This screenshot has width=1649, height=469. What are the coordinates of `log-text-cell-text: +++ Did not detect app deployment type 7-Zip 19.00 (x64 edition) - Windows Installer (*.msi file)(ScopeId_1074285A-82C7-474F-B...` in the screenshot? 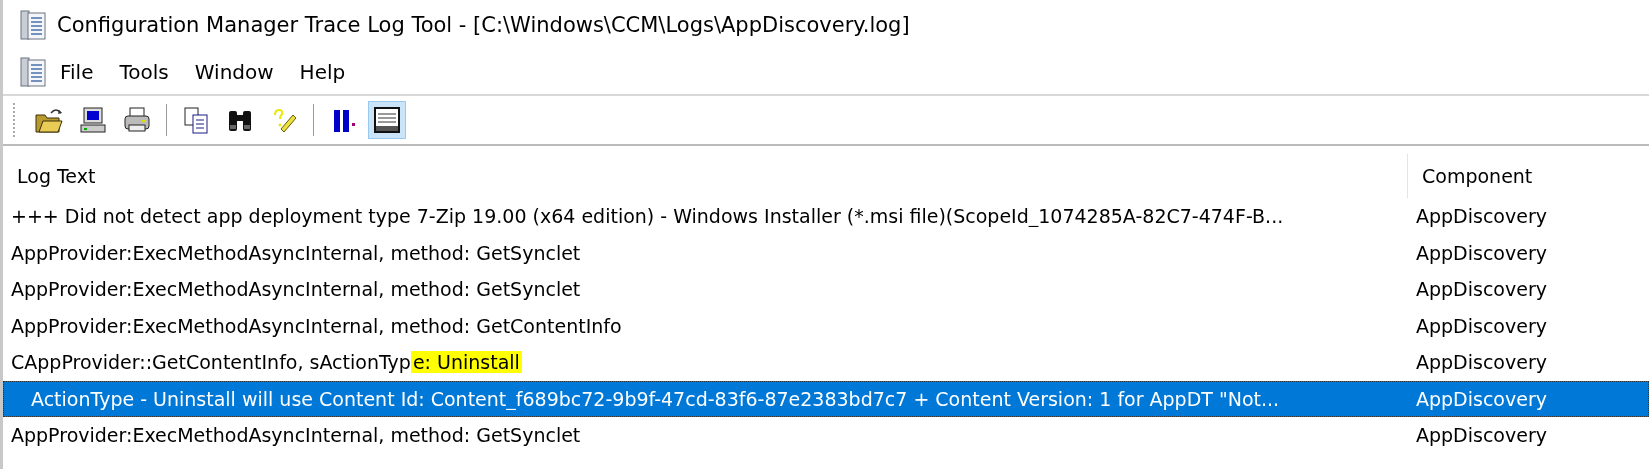 It's located at (647, 216).